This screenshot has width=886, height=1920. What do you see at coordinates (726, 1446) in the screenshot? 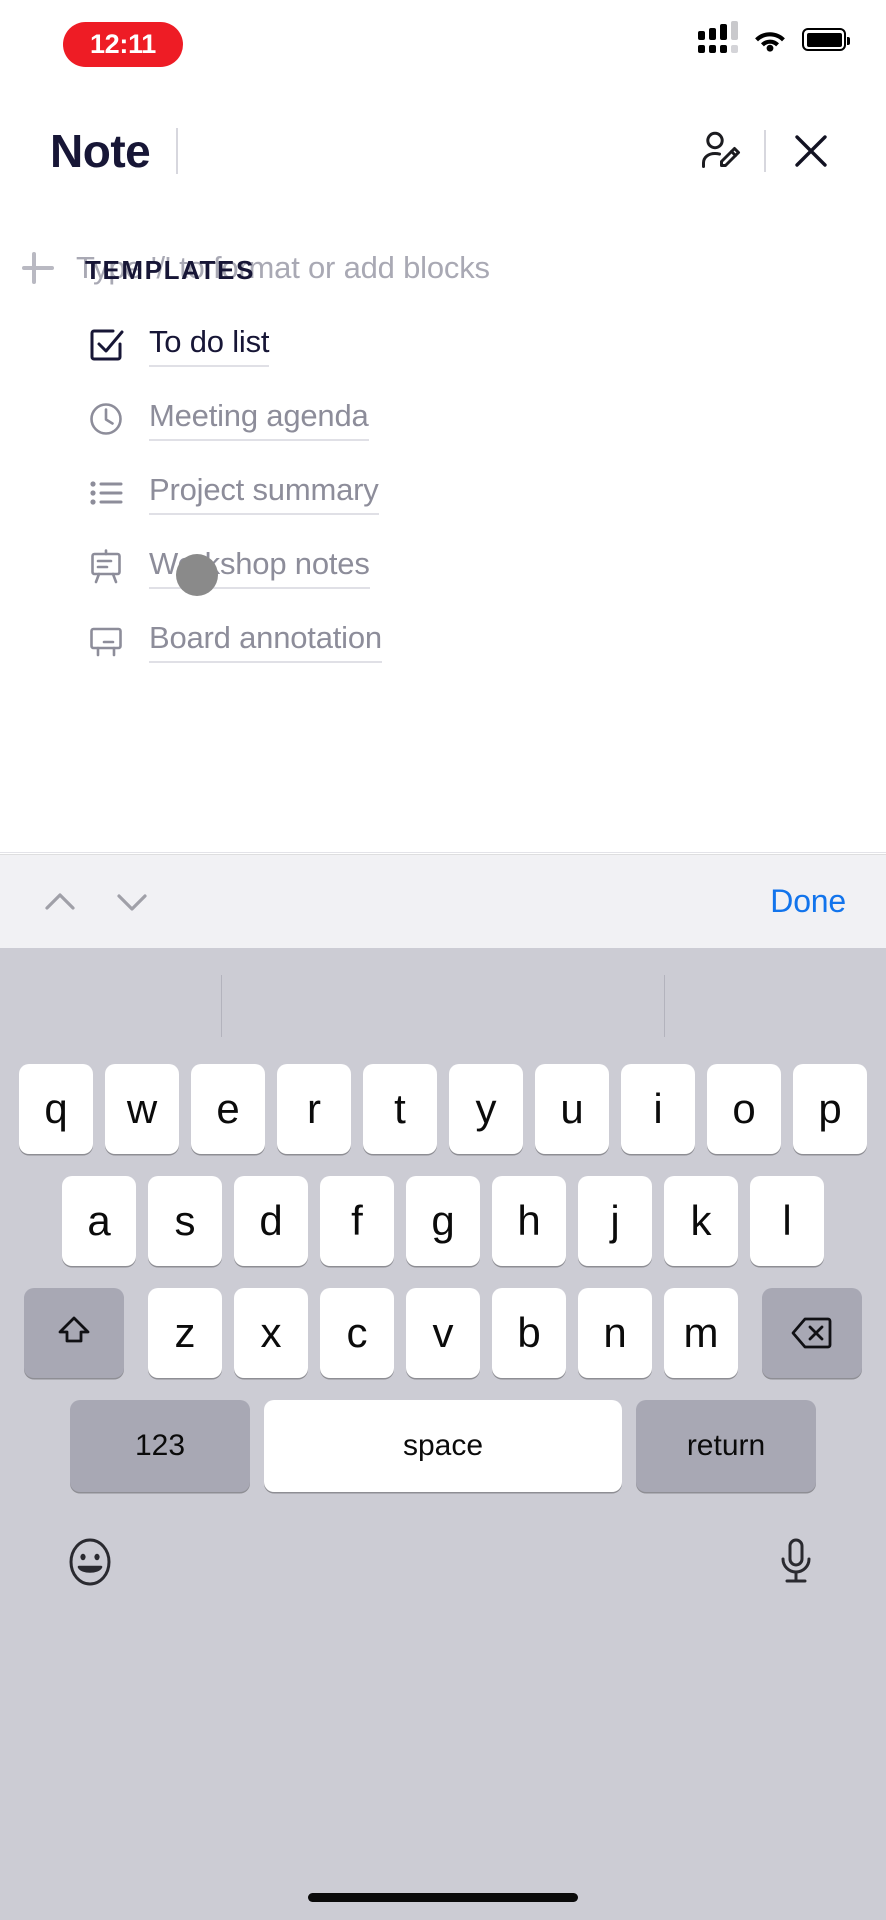
I see `return-key: return` at bounding box center [726, 1446].